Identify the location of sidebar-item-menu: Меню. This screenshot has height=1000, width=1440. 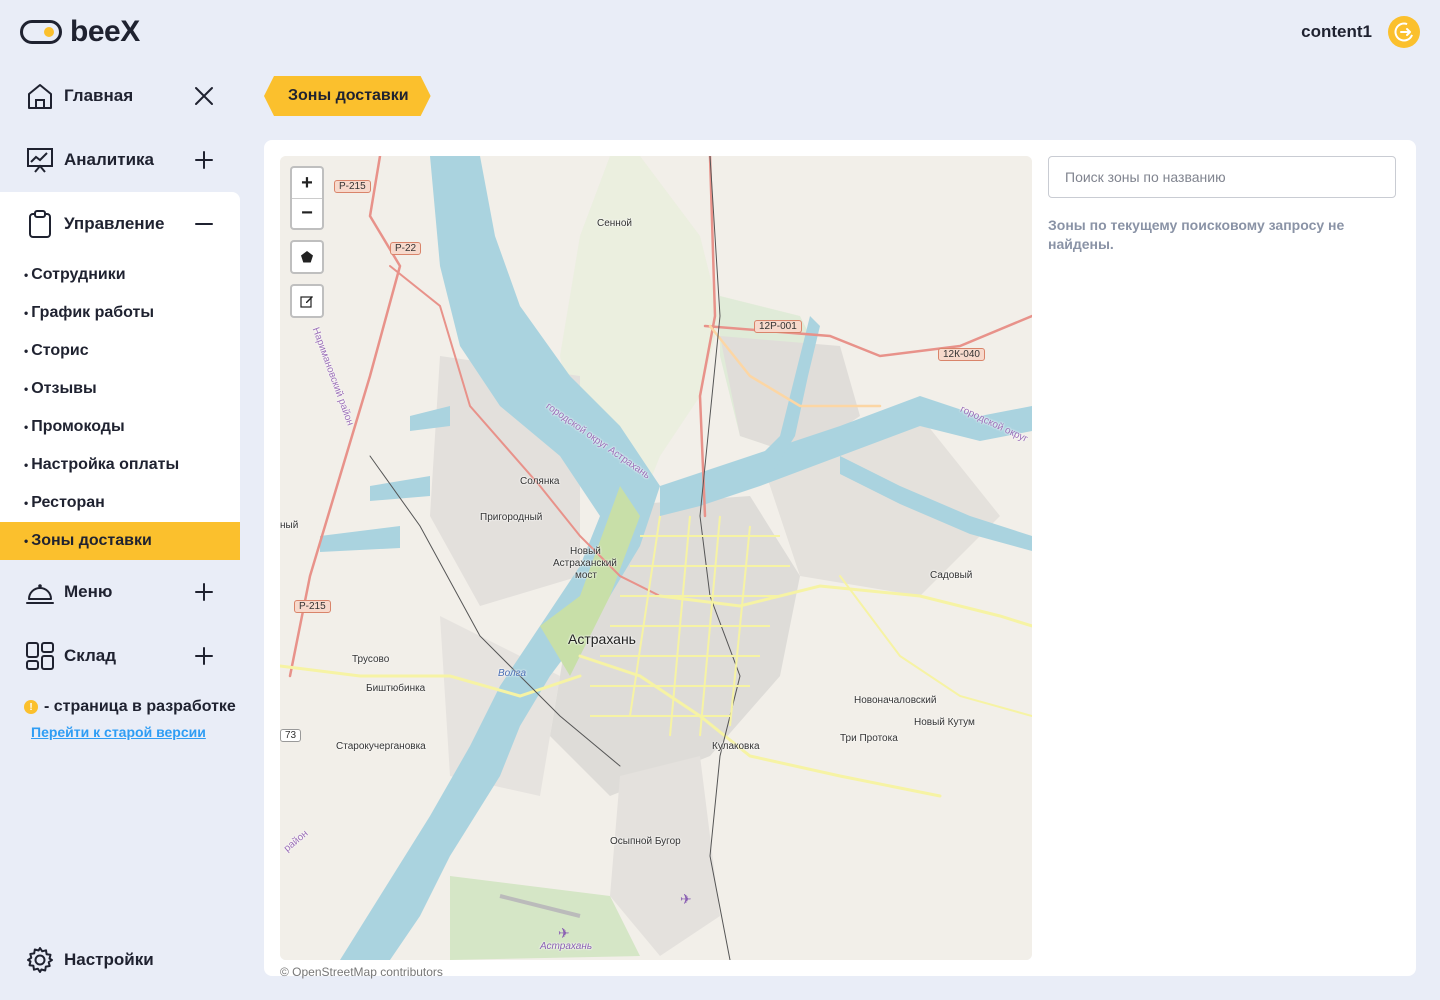
(120, 592).